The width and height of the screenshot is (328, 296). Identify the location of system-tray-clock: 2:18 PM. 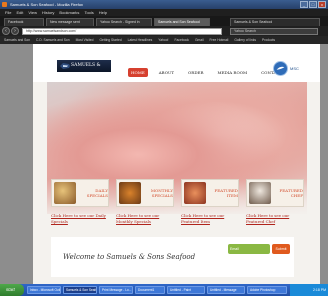
(309, 290).